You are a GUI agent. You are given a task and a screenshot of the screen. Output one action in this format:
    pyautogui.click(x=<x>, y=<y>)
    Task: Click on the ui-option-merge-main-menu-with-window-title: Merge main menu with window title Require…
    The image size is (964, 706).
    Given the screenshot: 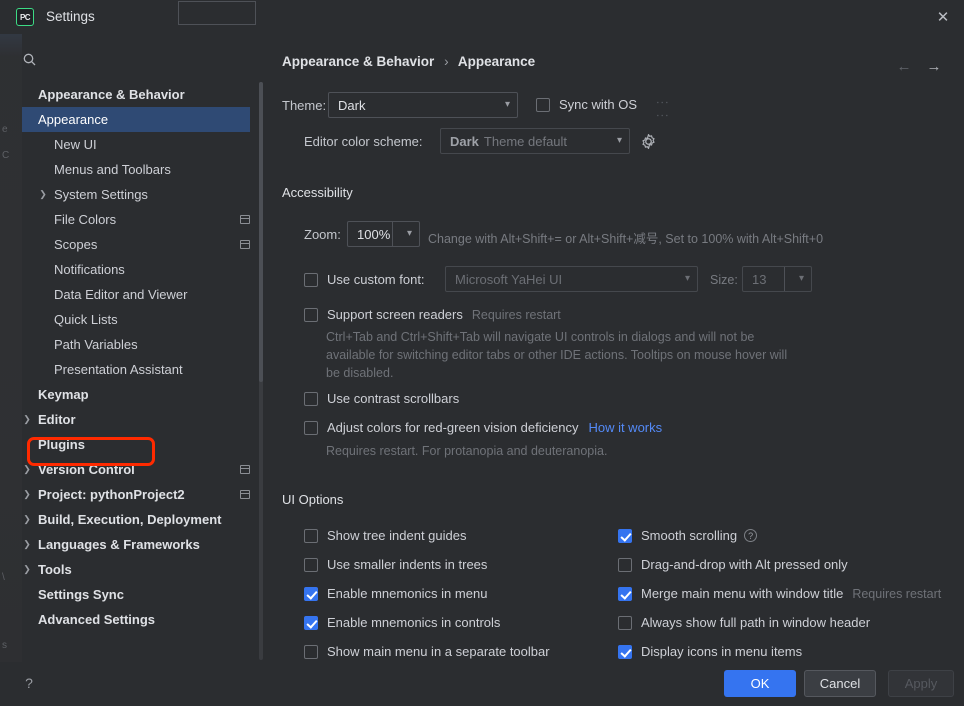 What is the action you would take?
    pyautogui.click(x=779, y=593)
    